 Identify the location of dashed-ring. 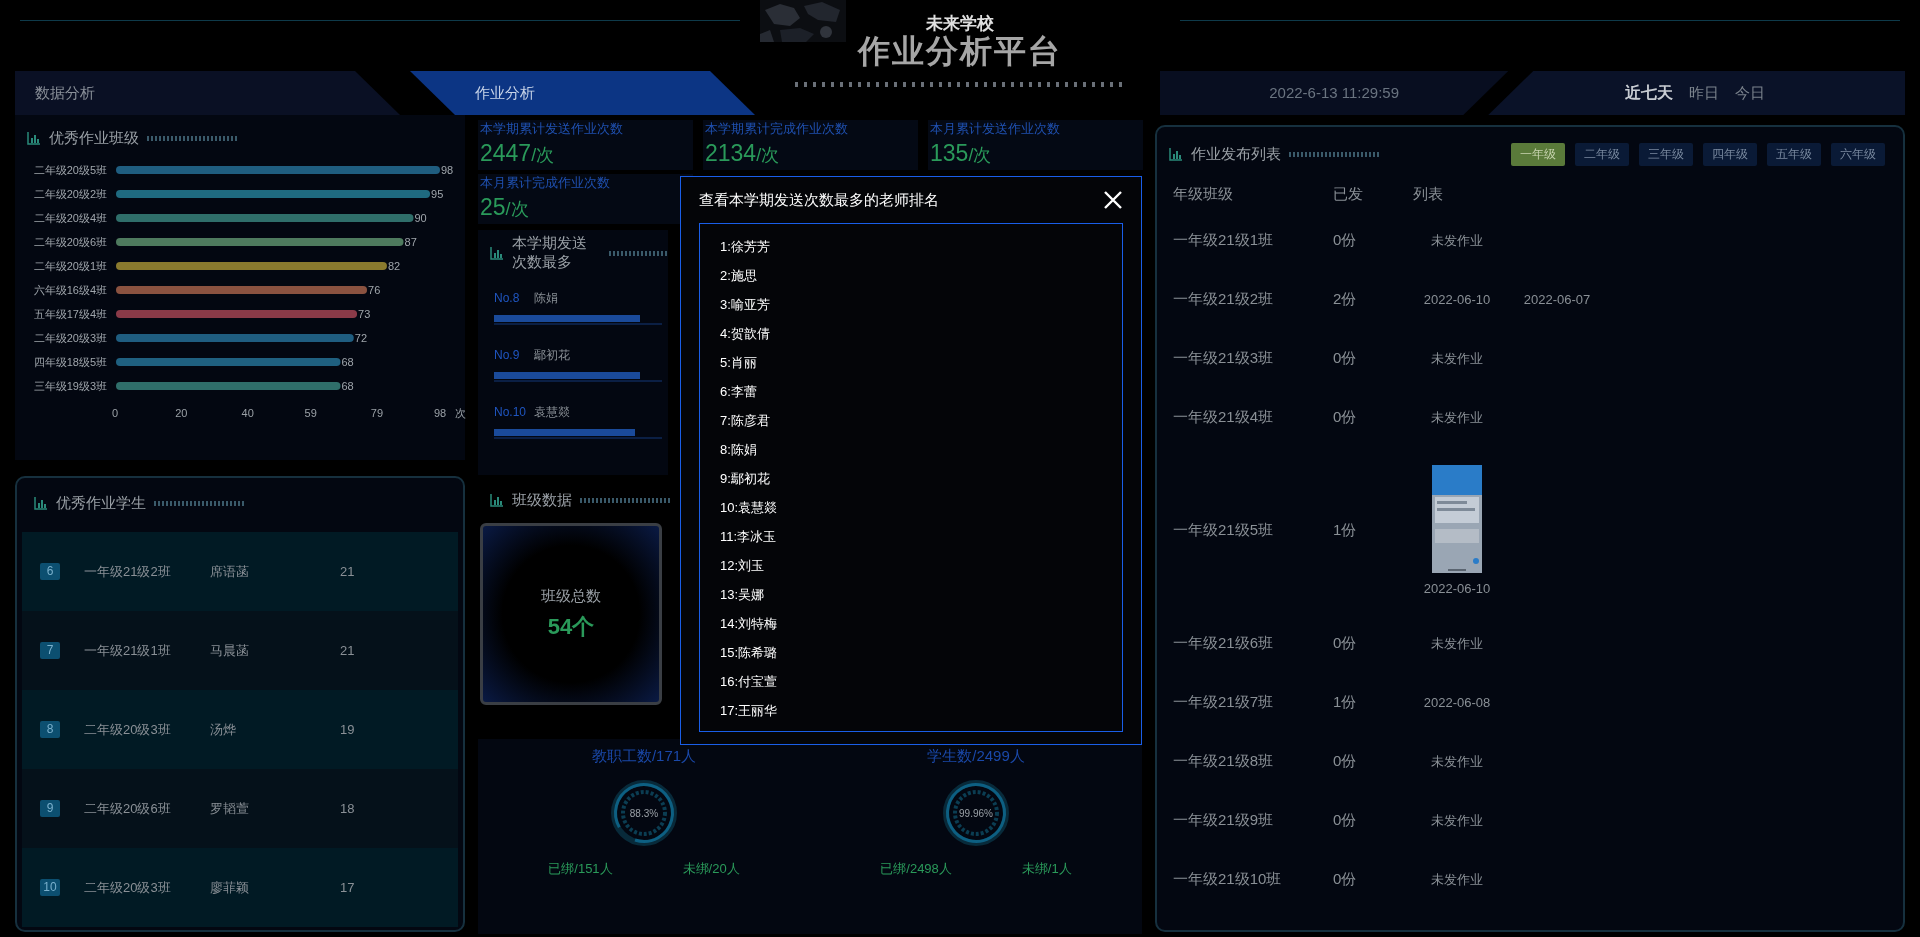
(976, 813).